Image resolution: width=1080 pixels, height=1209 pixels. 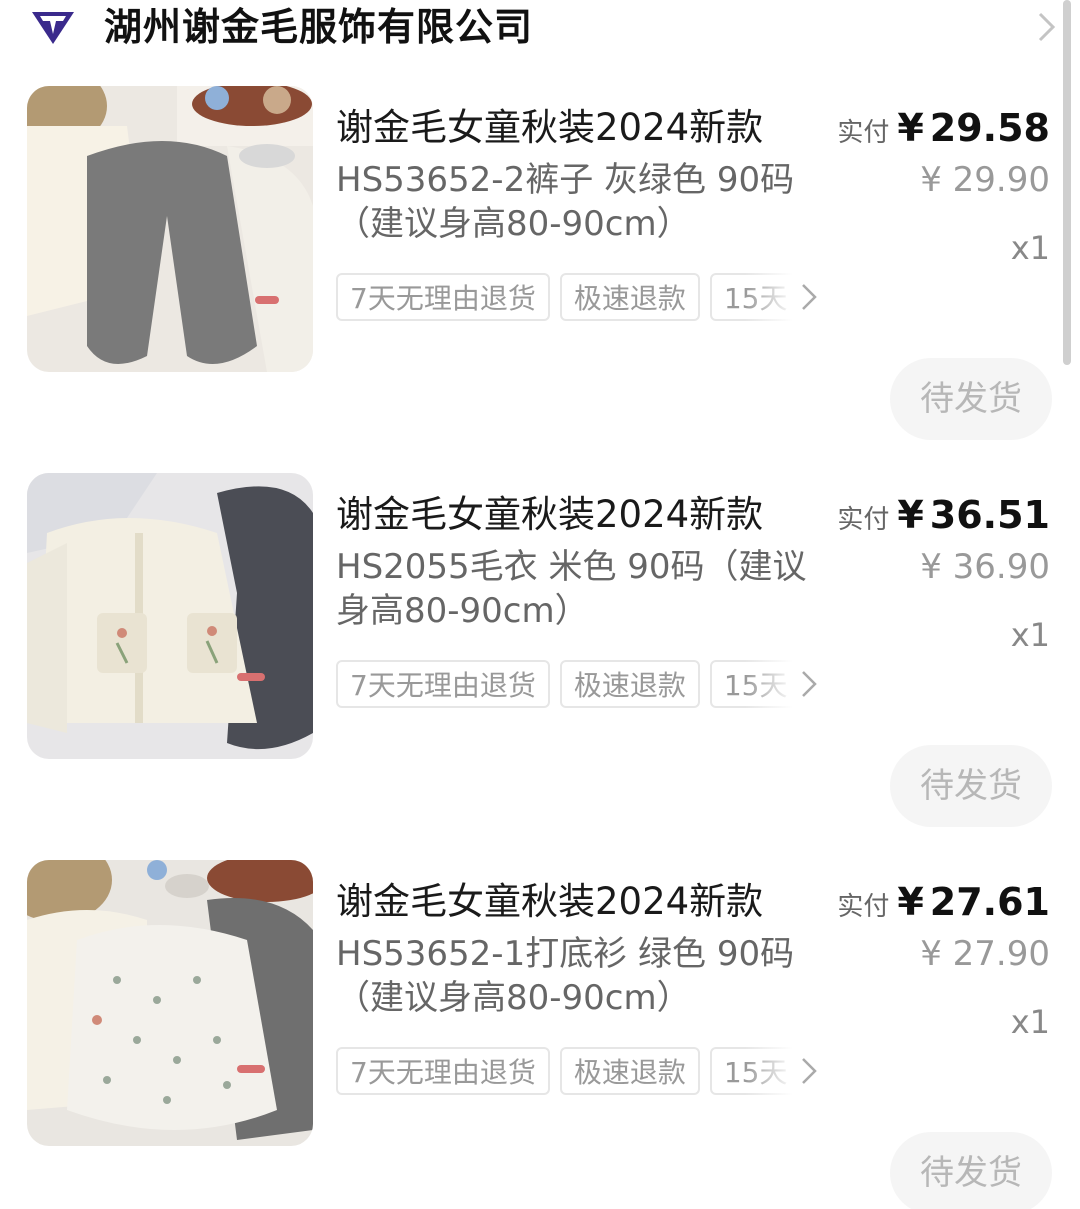 I want to click on diamond-t-logo-icon, so click(x=53, y=28).